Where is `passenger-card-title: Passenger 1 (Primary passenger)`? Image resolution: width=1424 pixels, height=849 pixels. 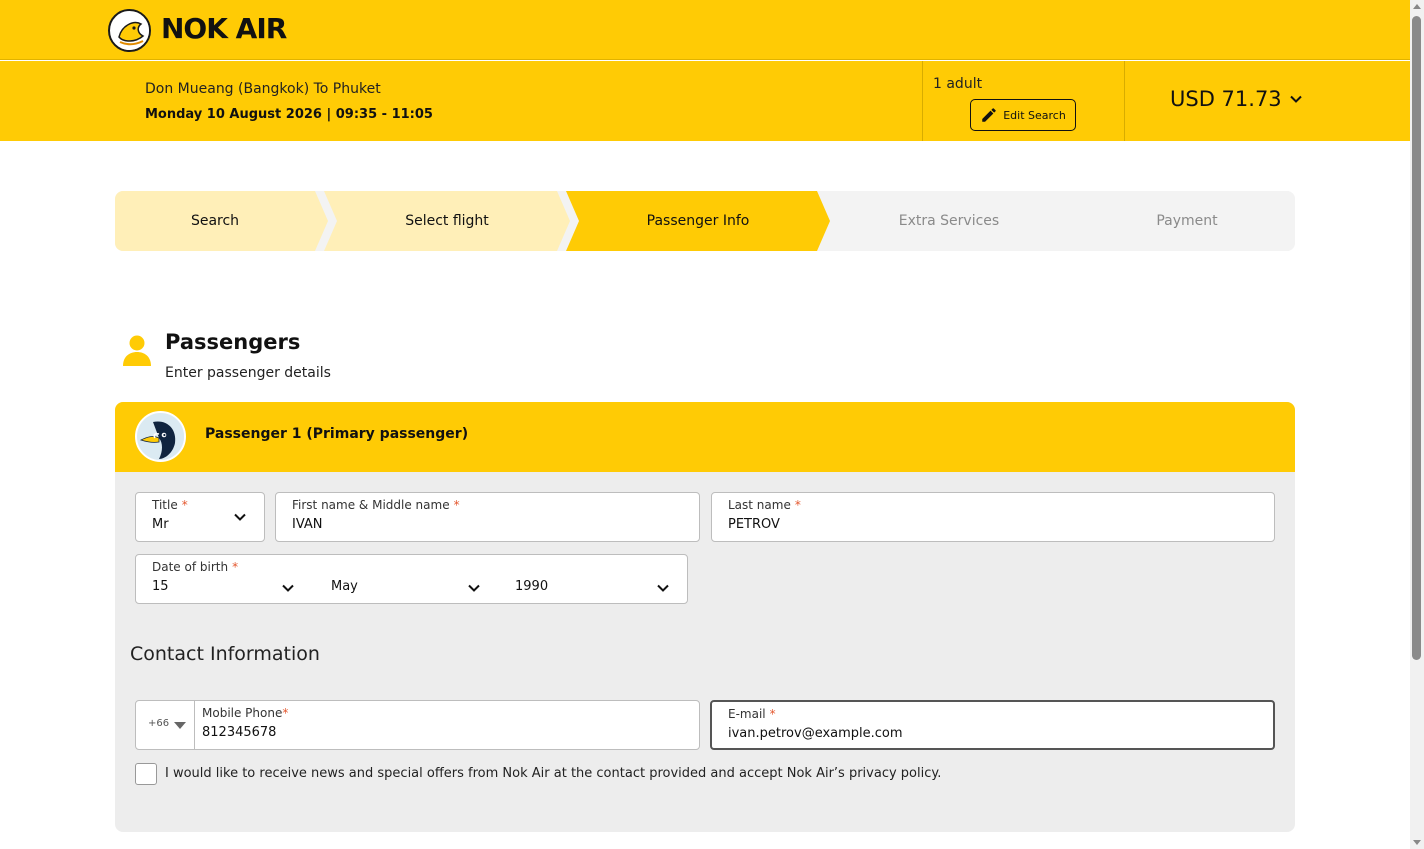 passenger-card-title: Passenger 1 (Primary passenger) is located at coordinates (337, 434).